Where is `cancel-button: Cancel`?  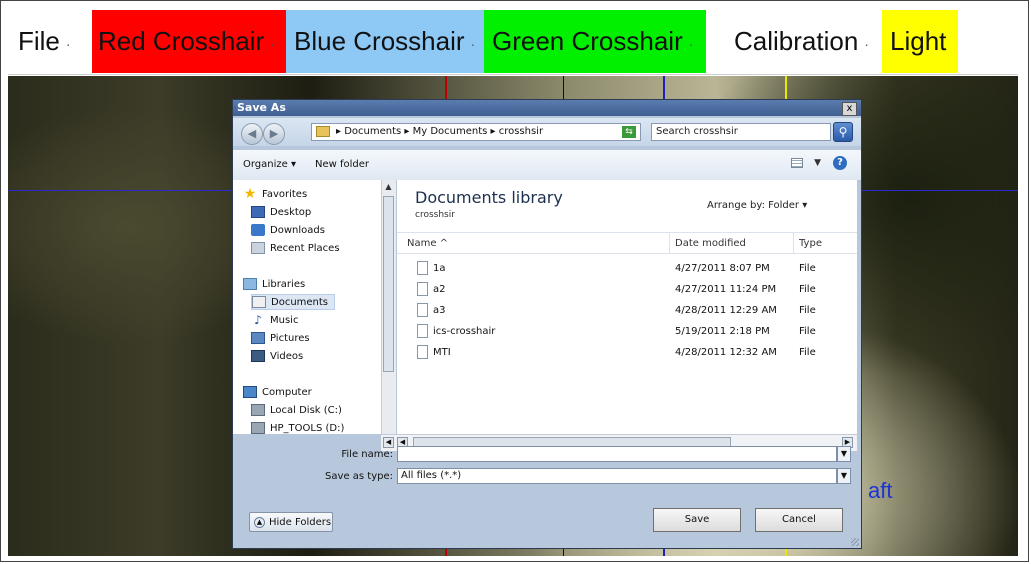
cancel-button: Cancel is located at coordinates (799, 520).